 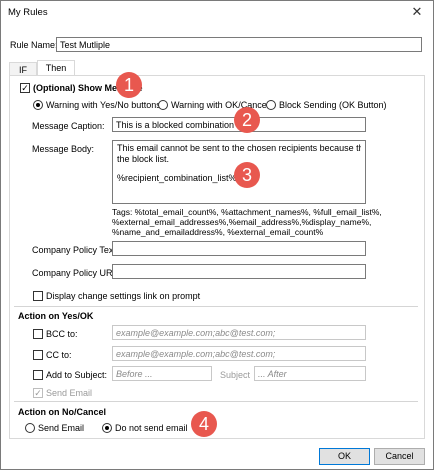 What do you see at coordinates (38, 296) in the screenshot?
I see `display-change-checkbox` at bounding box center [38, 296].